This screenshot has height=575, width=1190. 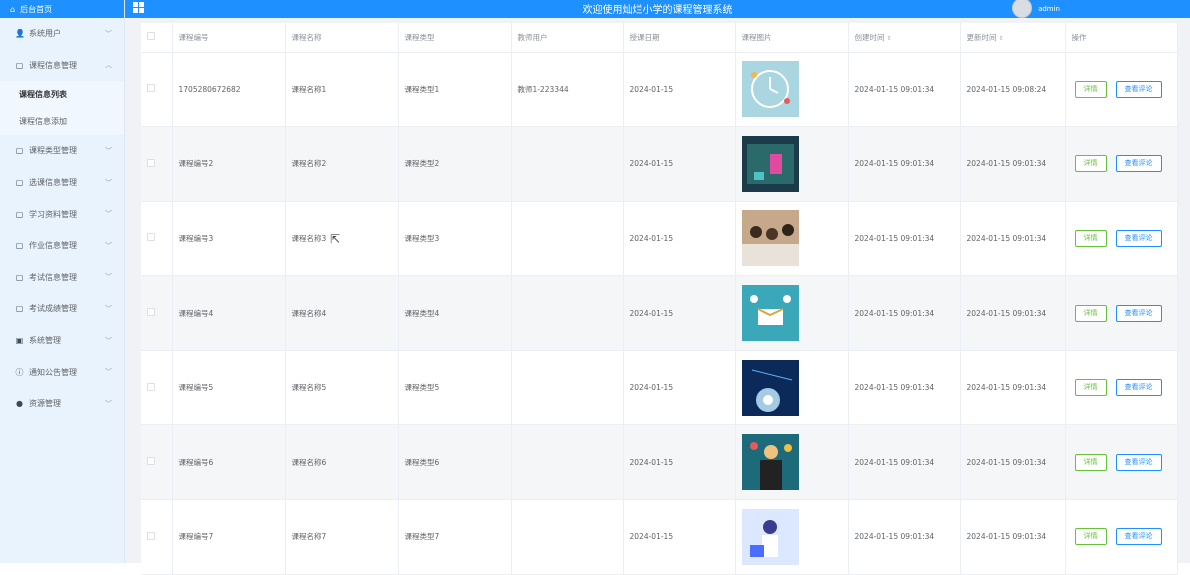 I want to click on avatar, so click(x=1022, y=9).